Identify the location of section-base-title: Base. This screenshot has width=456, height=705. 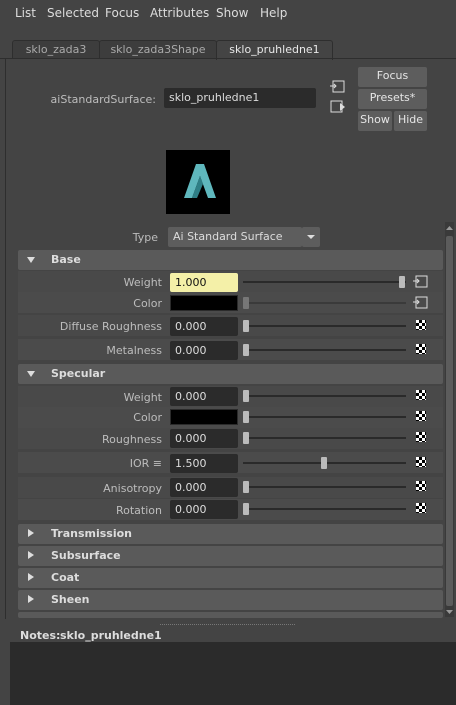
(66, 259).